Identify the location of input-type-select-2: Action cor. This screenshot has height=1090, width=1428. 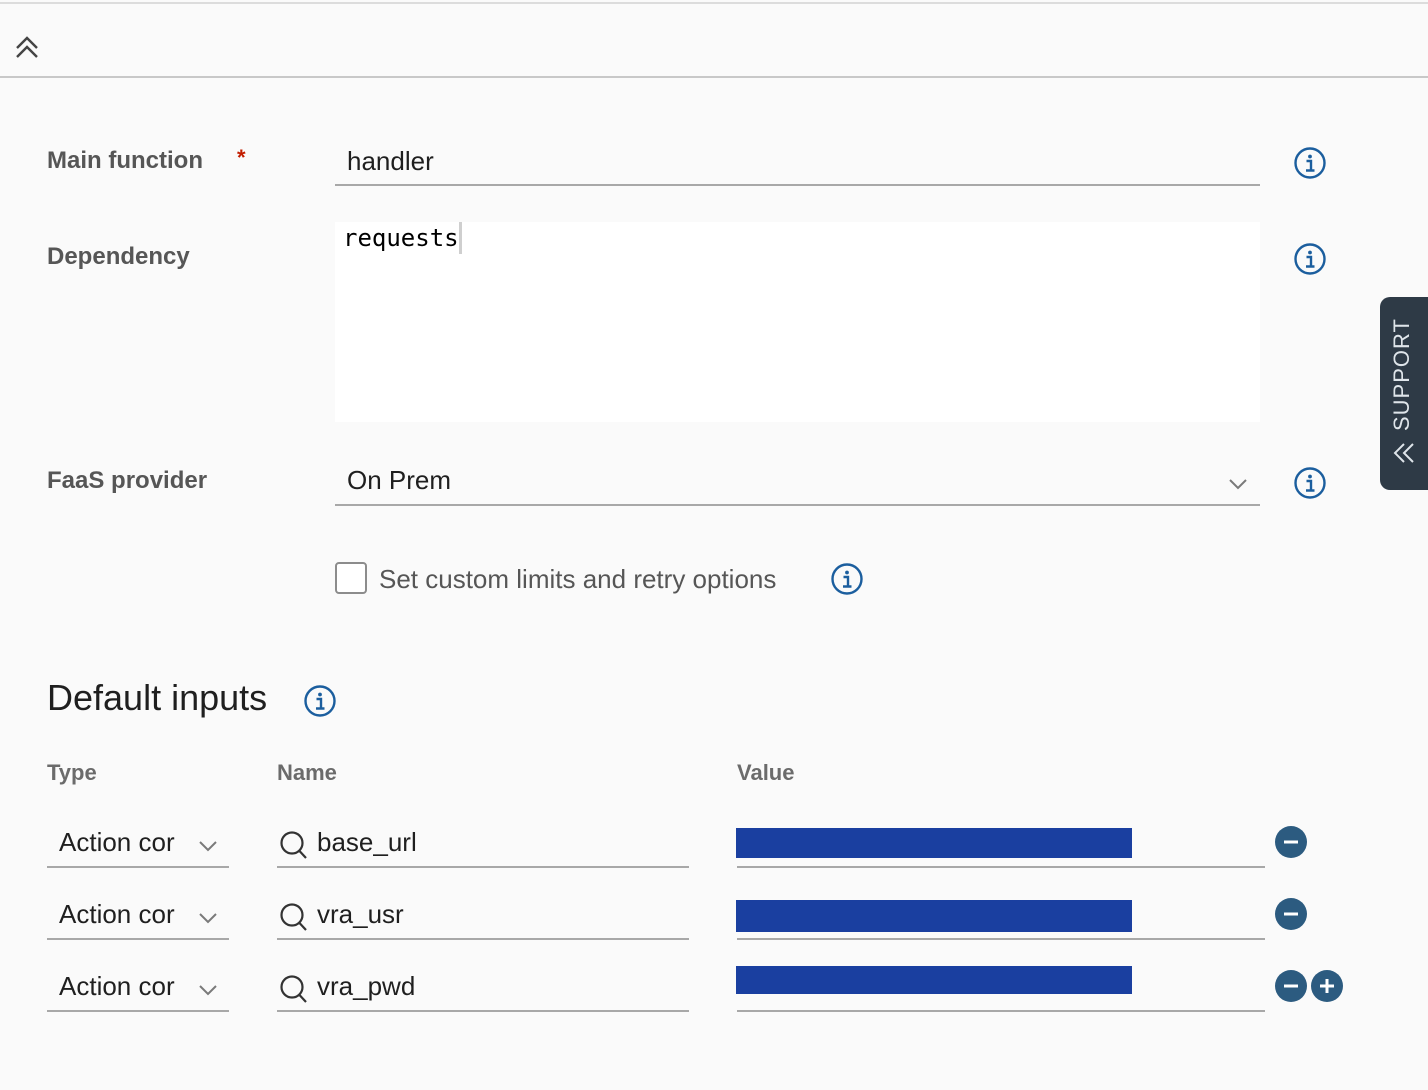
(138, 916).